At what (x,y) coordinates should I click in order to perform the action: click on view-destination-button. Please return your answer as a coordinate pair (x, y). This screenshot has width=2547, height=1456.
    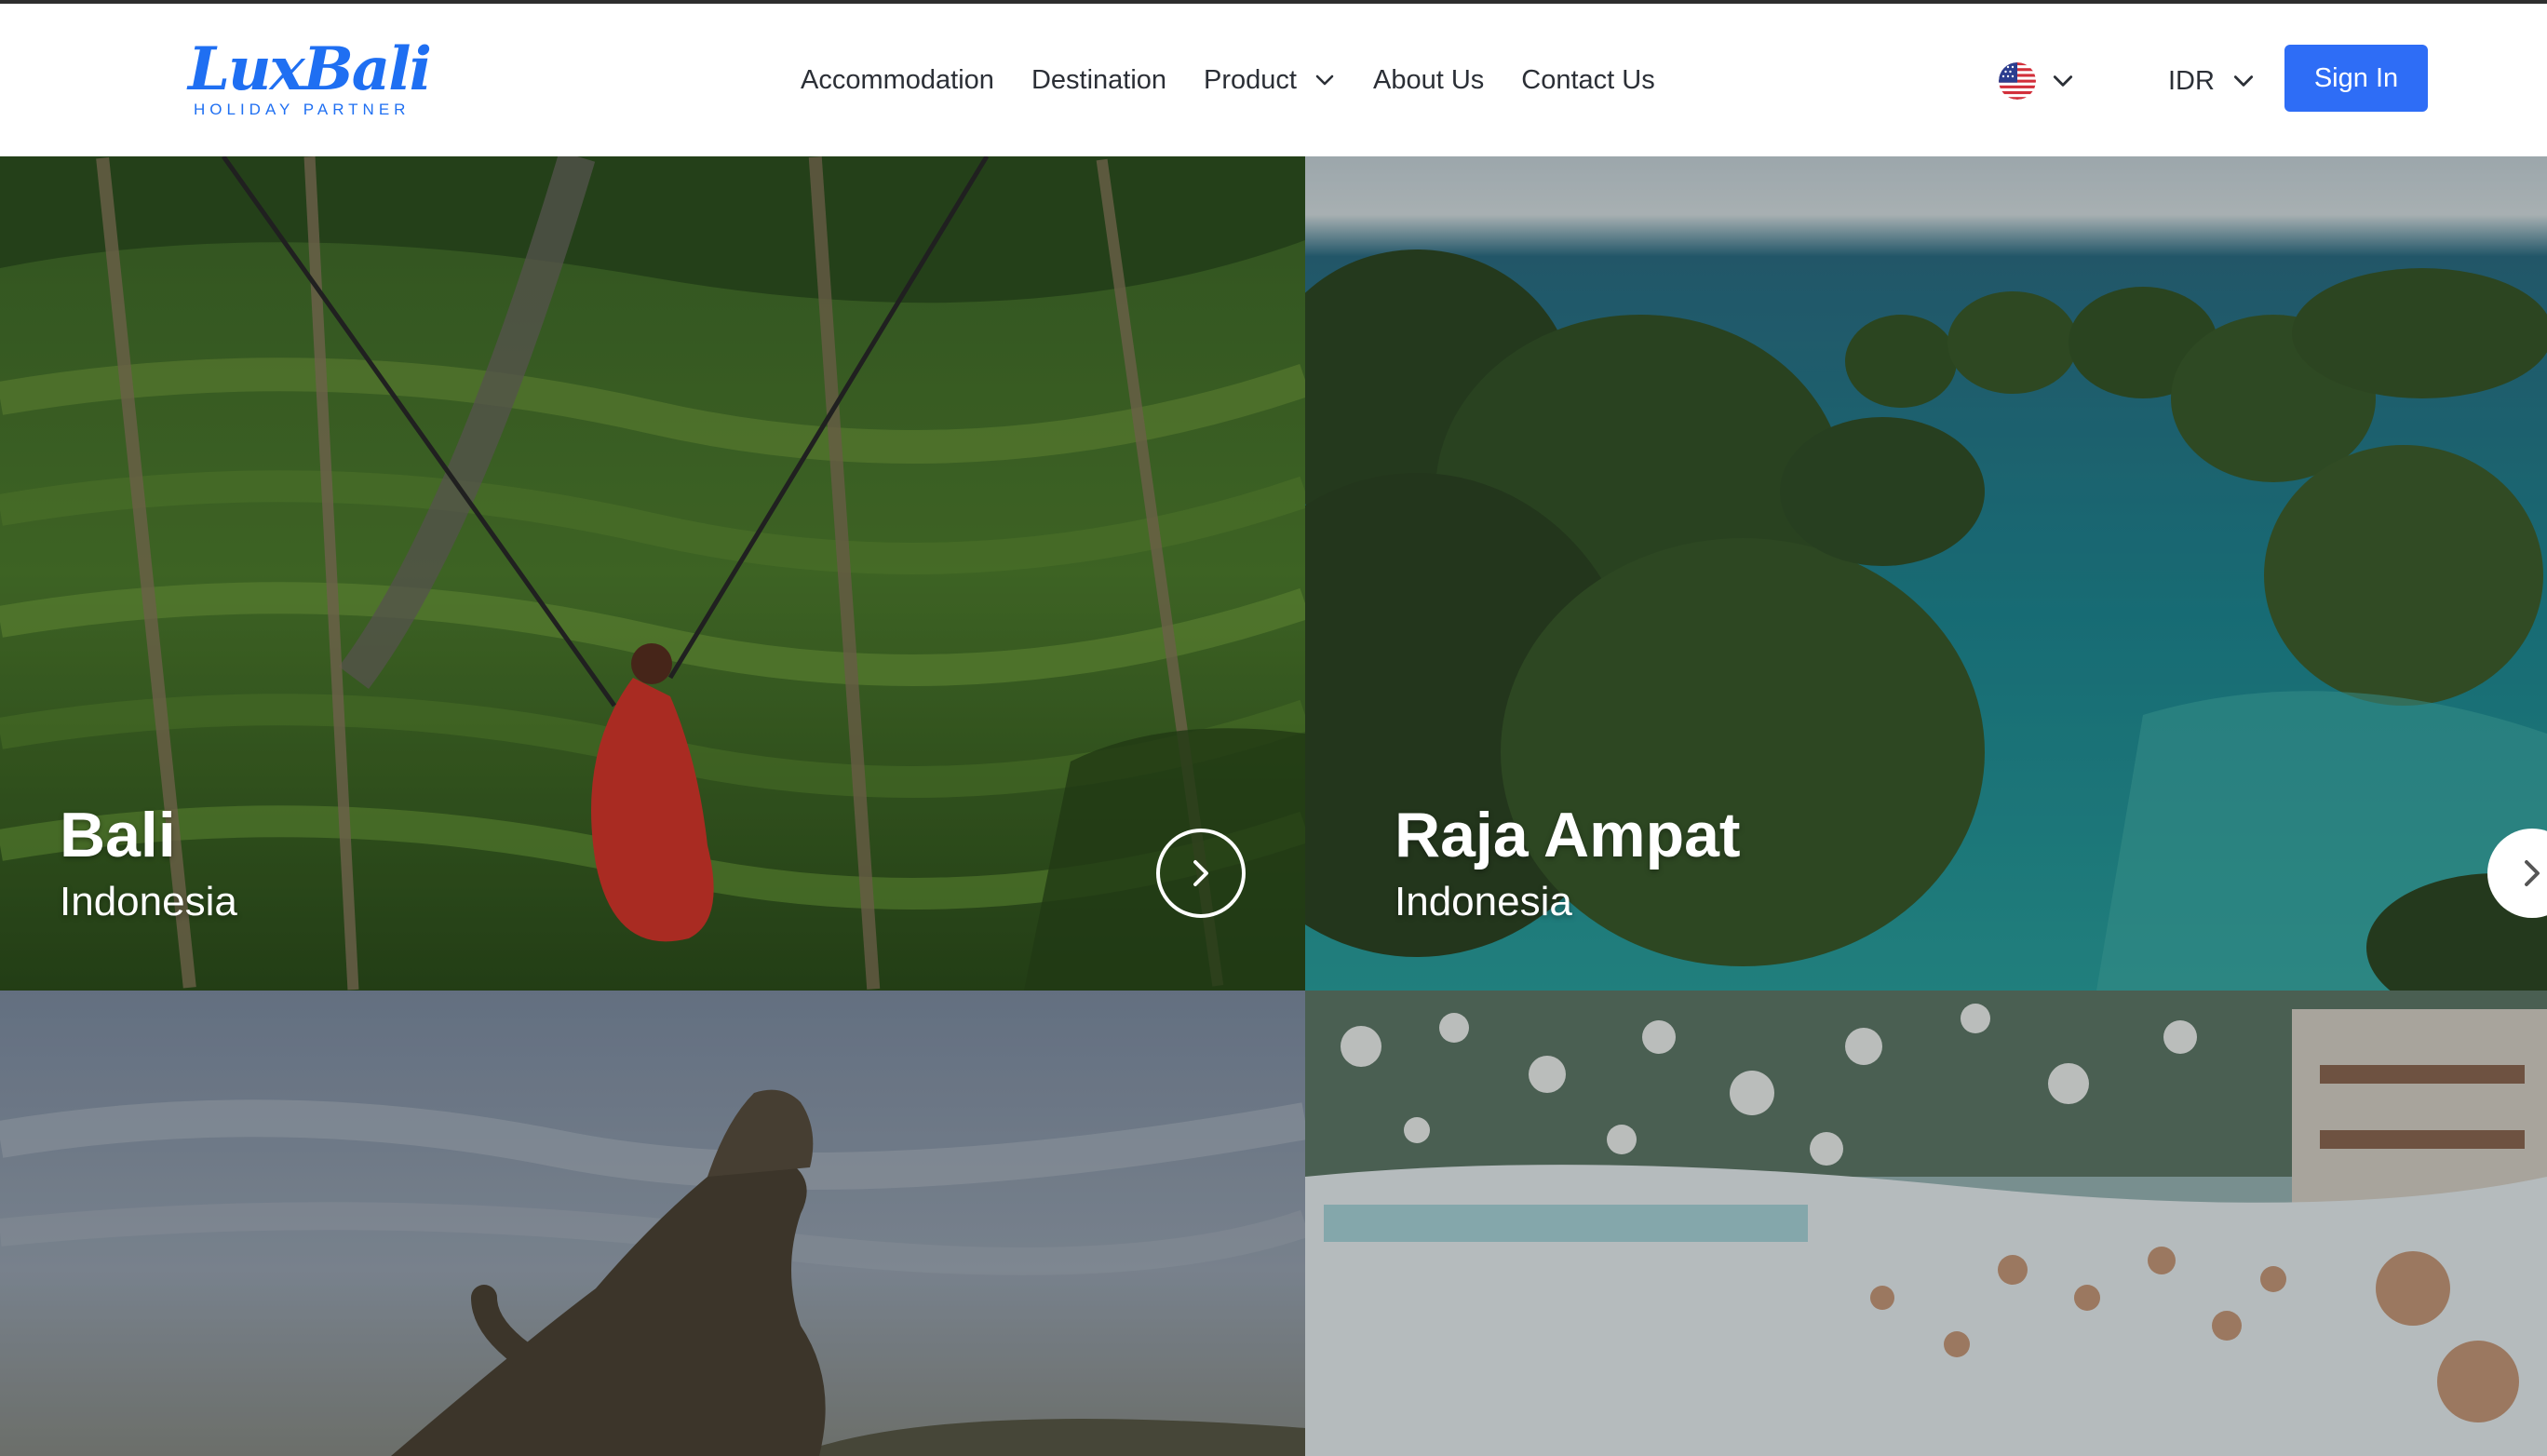
    Looking at the image, I should click on (1201, 873).